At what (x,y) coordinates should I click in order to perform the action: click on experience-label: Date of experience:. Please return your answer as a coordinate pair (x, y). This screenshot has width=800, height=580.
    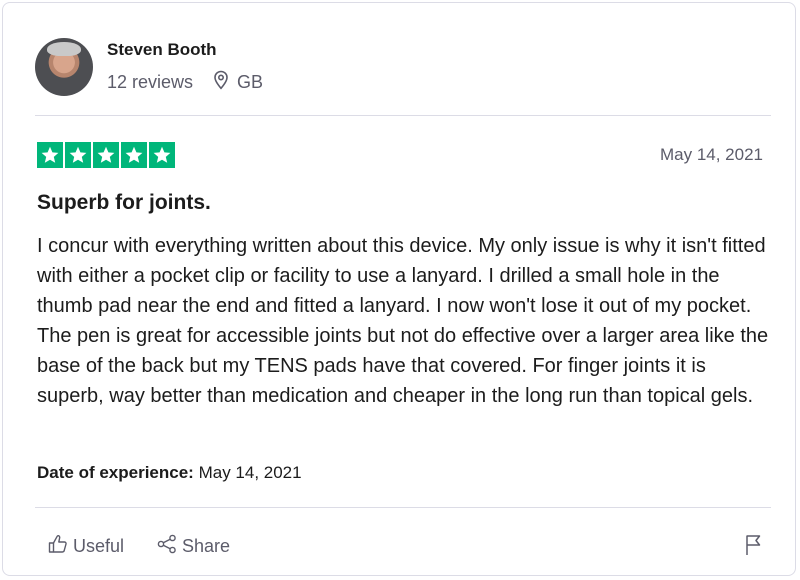
    Looking at the image, I should click on (115, 472).